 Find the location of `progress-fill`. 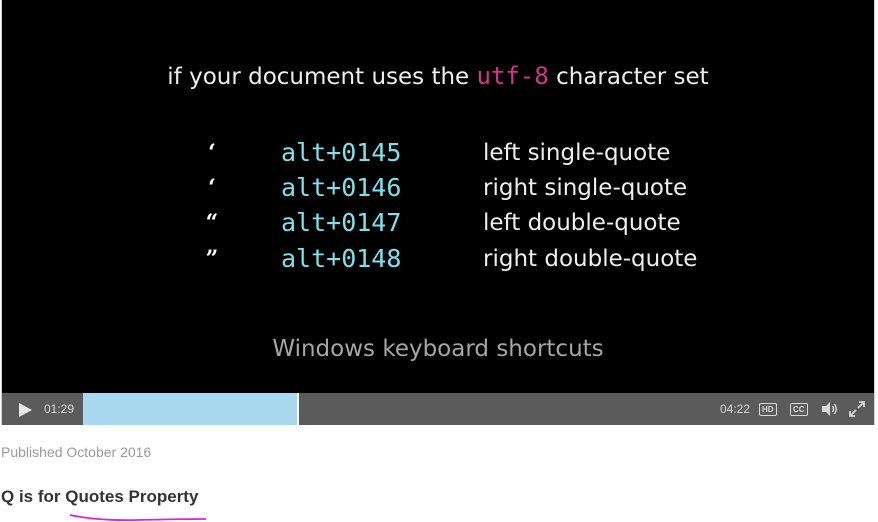

progress-fill is located at coordinates (190, 409).